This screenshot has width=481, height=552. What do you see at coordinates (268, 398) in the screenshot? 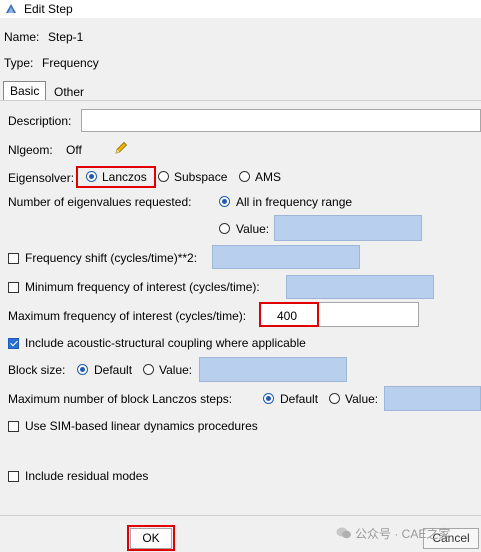
I see `max-block-default-radio` at bounding box center [268, 398].